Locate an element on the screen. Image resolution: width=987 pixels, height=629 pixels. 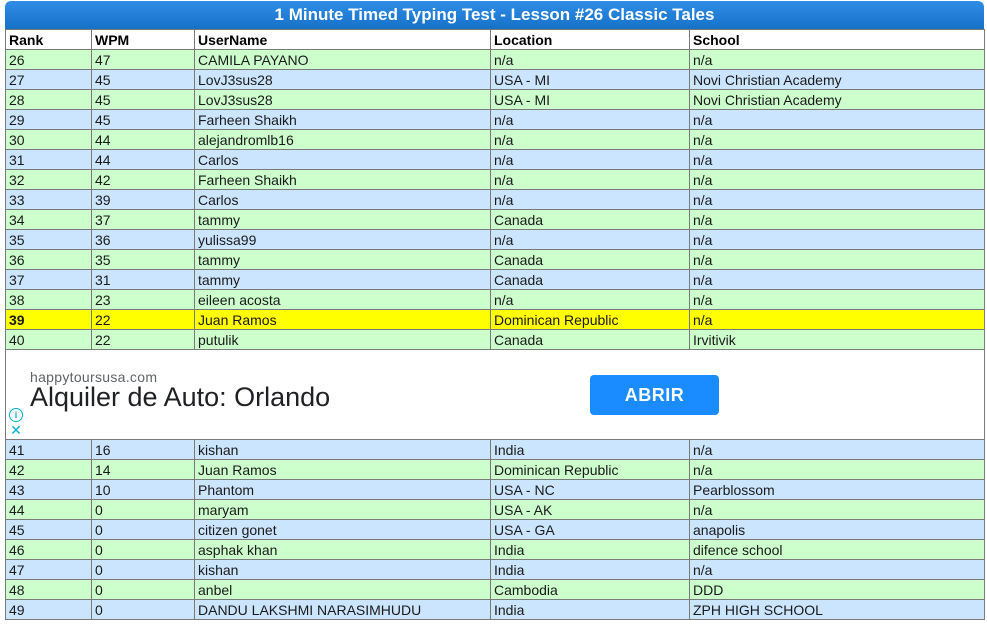
cell-wpm: 14 is located at coordinates (143, 469).